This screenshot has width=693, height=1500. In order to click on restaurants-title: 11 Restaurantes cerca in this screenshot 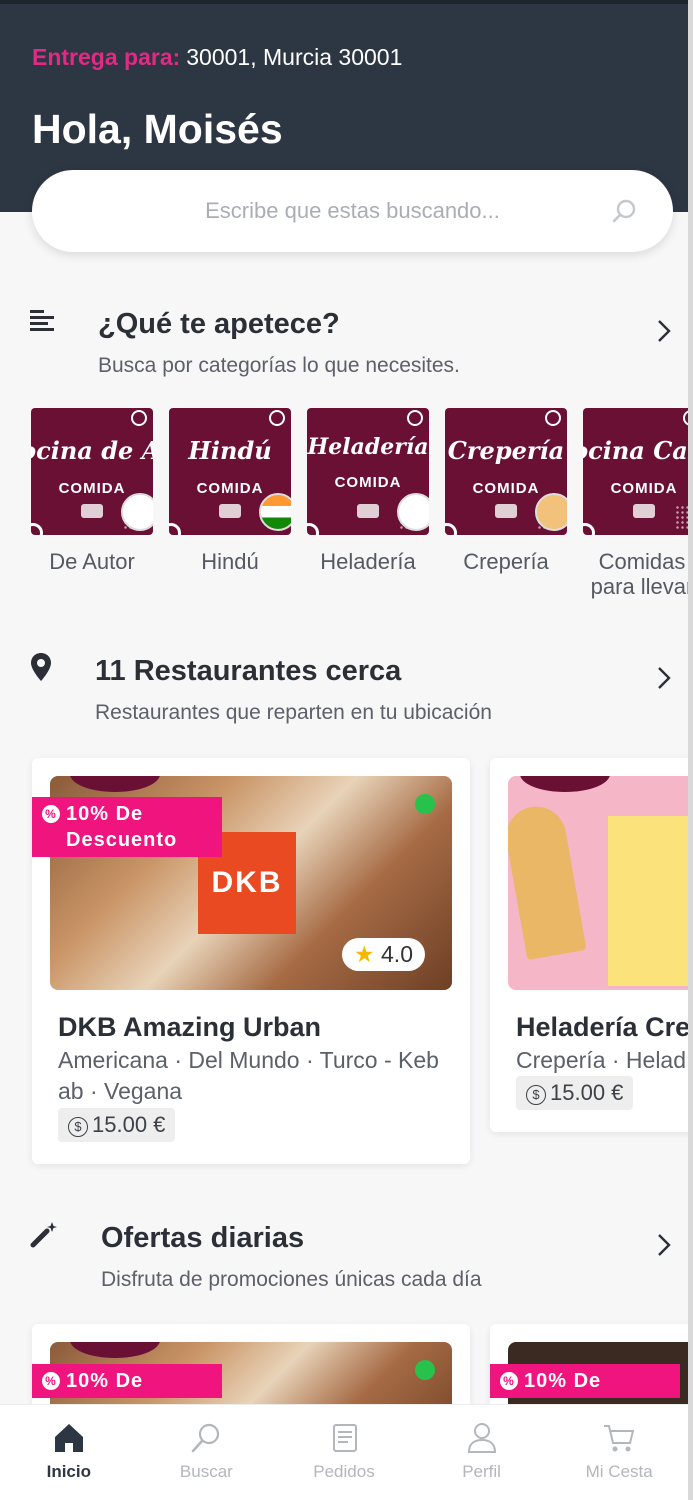, I will do `click(248, 671)`.